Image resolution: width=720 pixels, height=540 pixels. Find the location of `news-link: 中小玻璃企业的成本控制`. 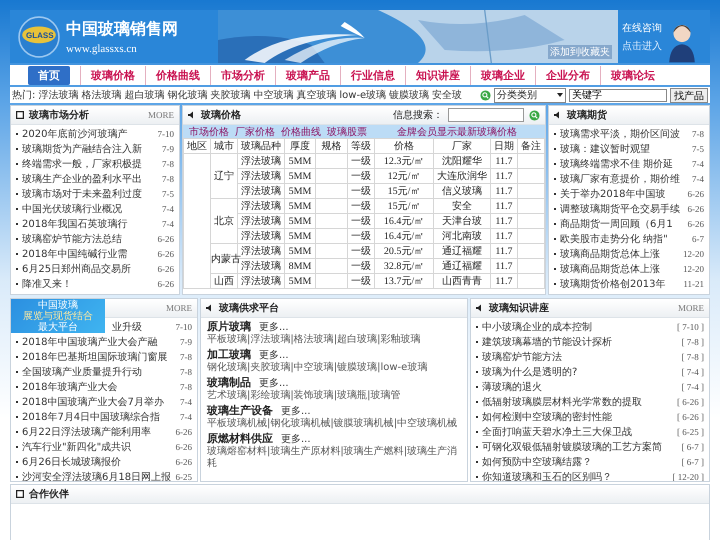

news-link: 中小玻璃企业的成本控制 is located at coordinates (577, 327).